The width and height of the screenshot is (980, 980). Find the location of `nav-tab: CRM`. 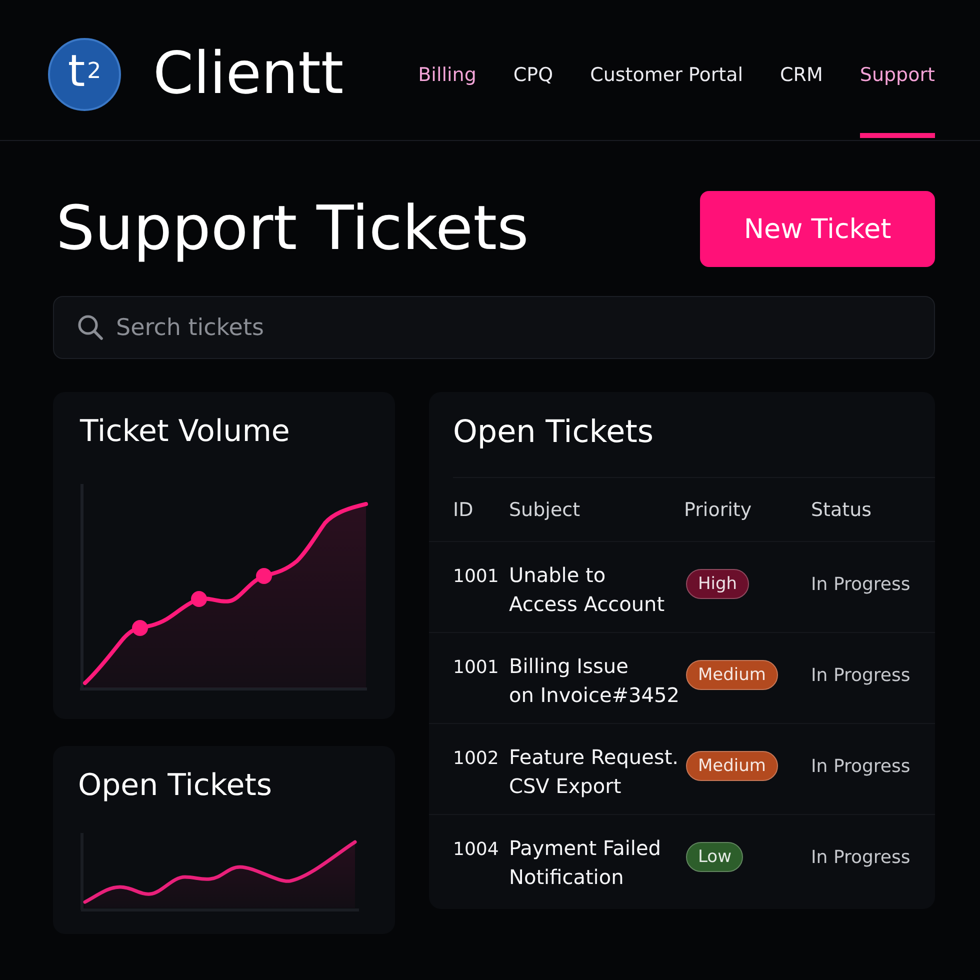

nav-tab: CRM is located at coordinates (801, 75).